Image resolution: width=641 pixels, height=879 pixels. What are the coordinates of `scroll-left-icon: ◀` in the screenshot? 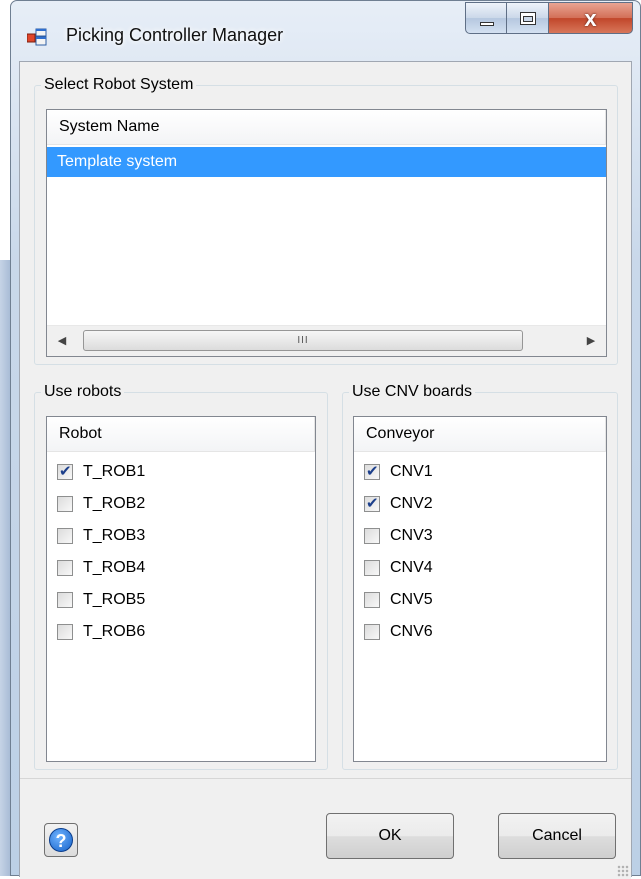 It's located at (62, 341).